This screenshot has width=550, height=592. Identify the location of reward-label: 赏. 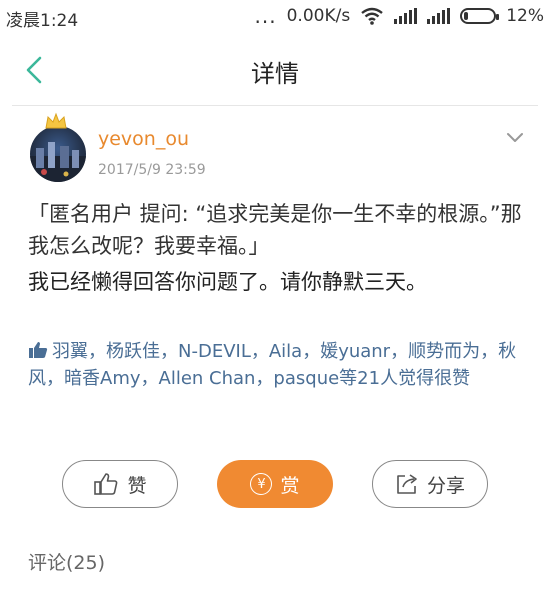
(290, 485).